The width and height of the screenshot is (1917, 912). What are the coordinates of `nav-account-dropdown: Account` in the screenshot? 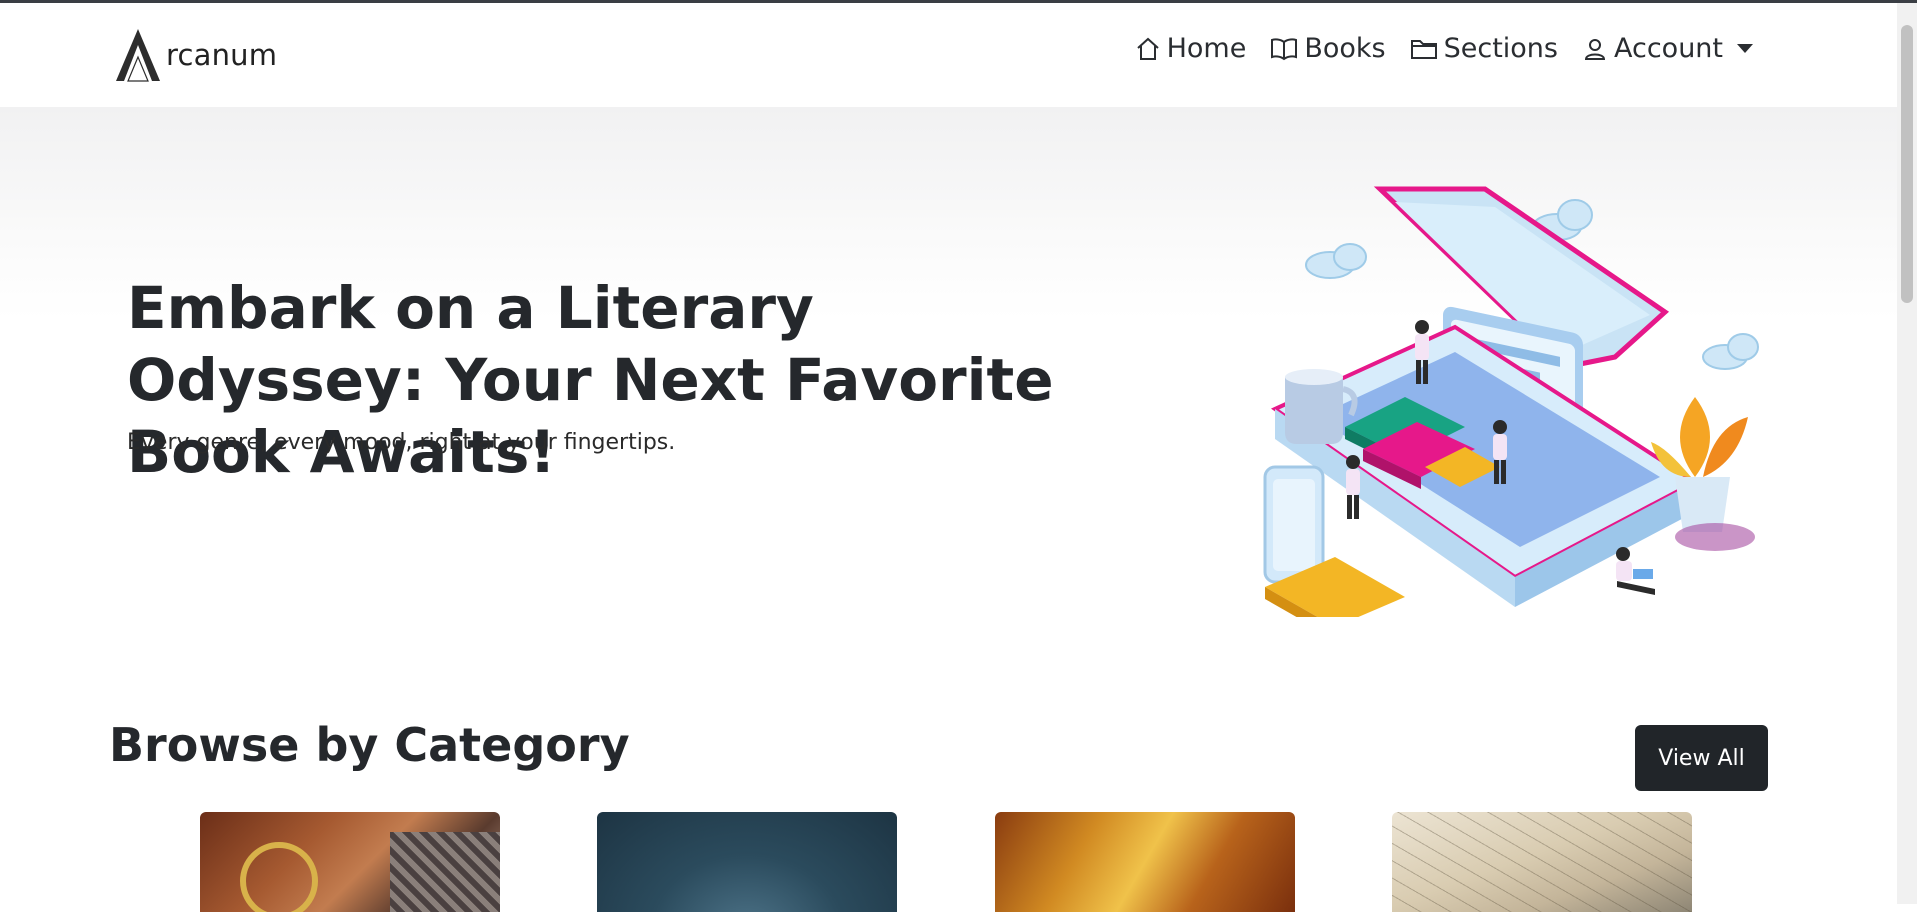 It's located at (1667, 48).